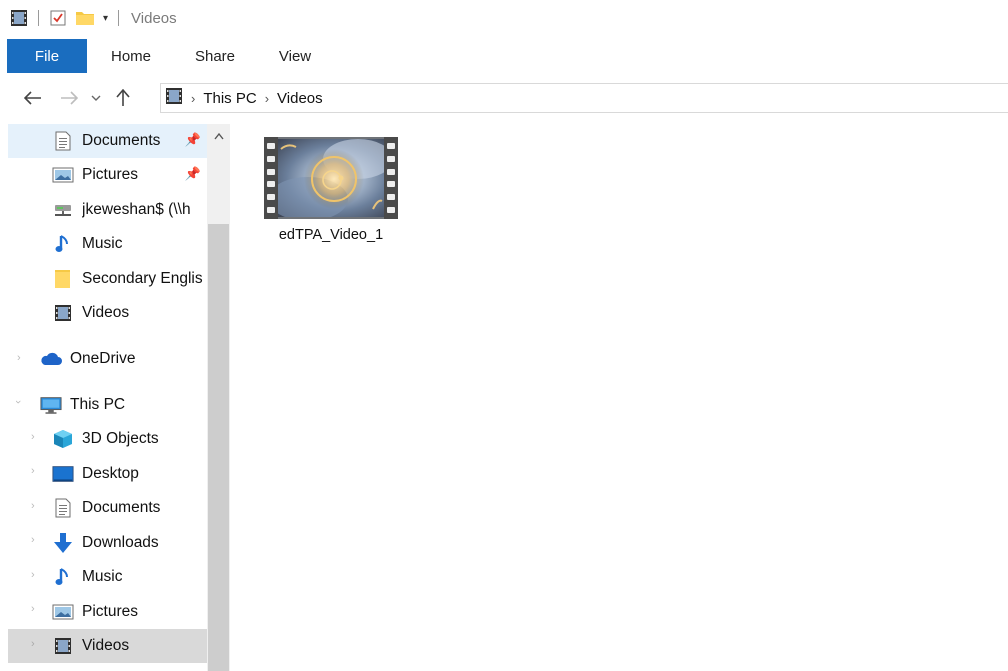  What do you see at coordinates (504, 56) in the screenshot?
I see `ribbon-tabs: File Home Share View` at bounding box center [504, 56].